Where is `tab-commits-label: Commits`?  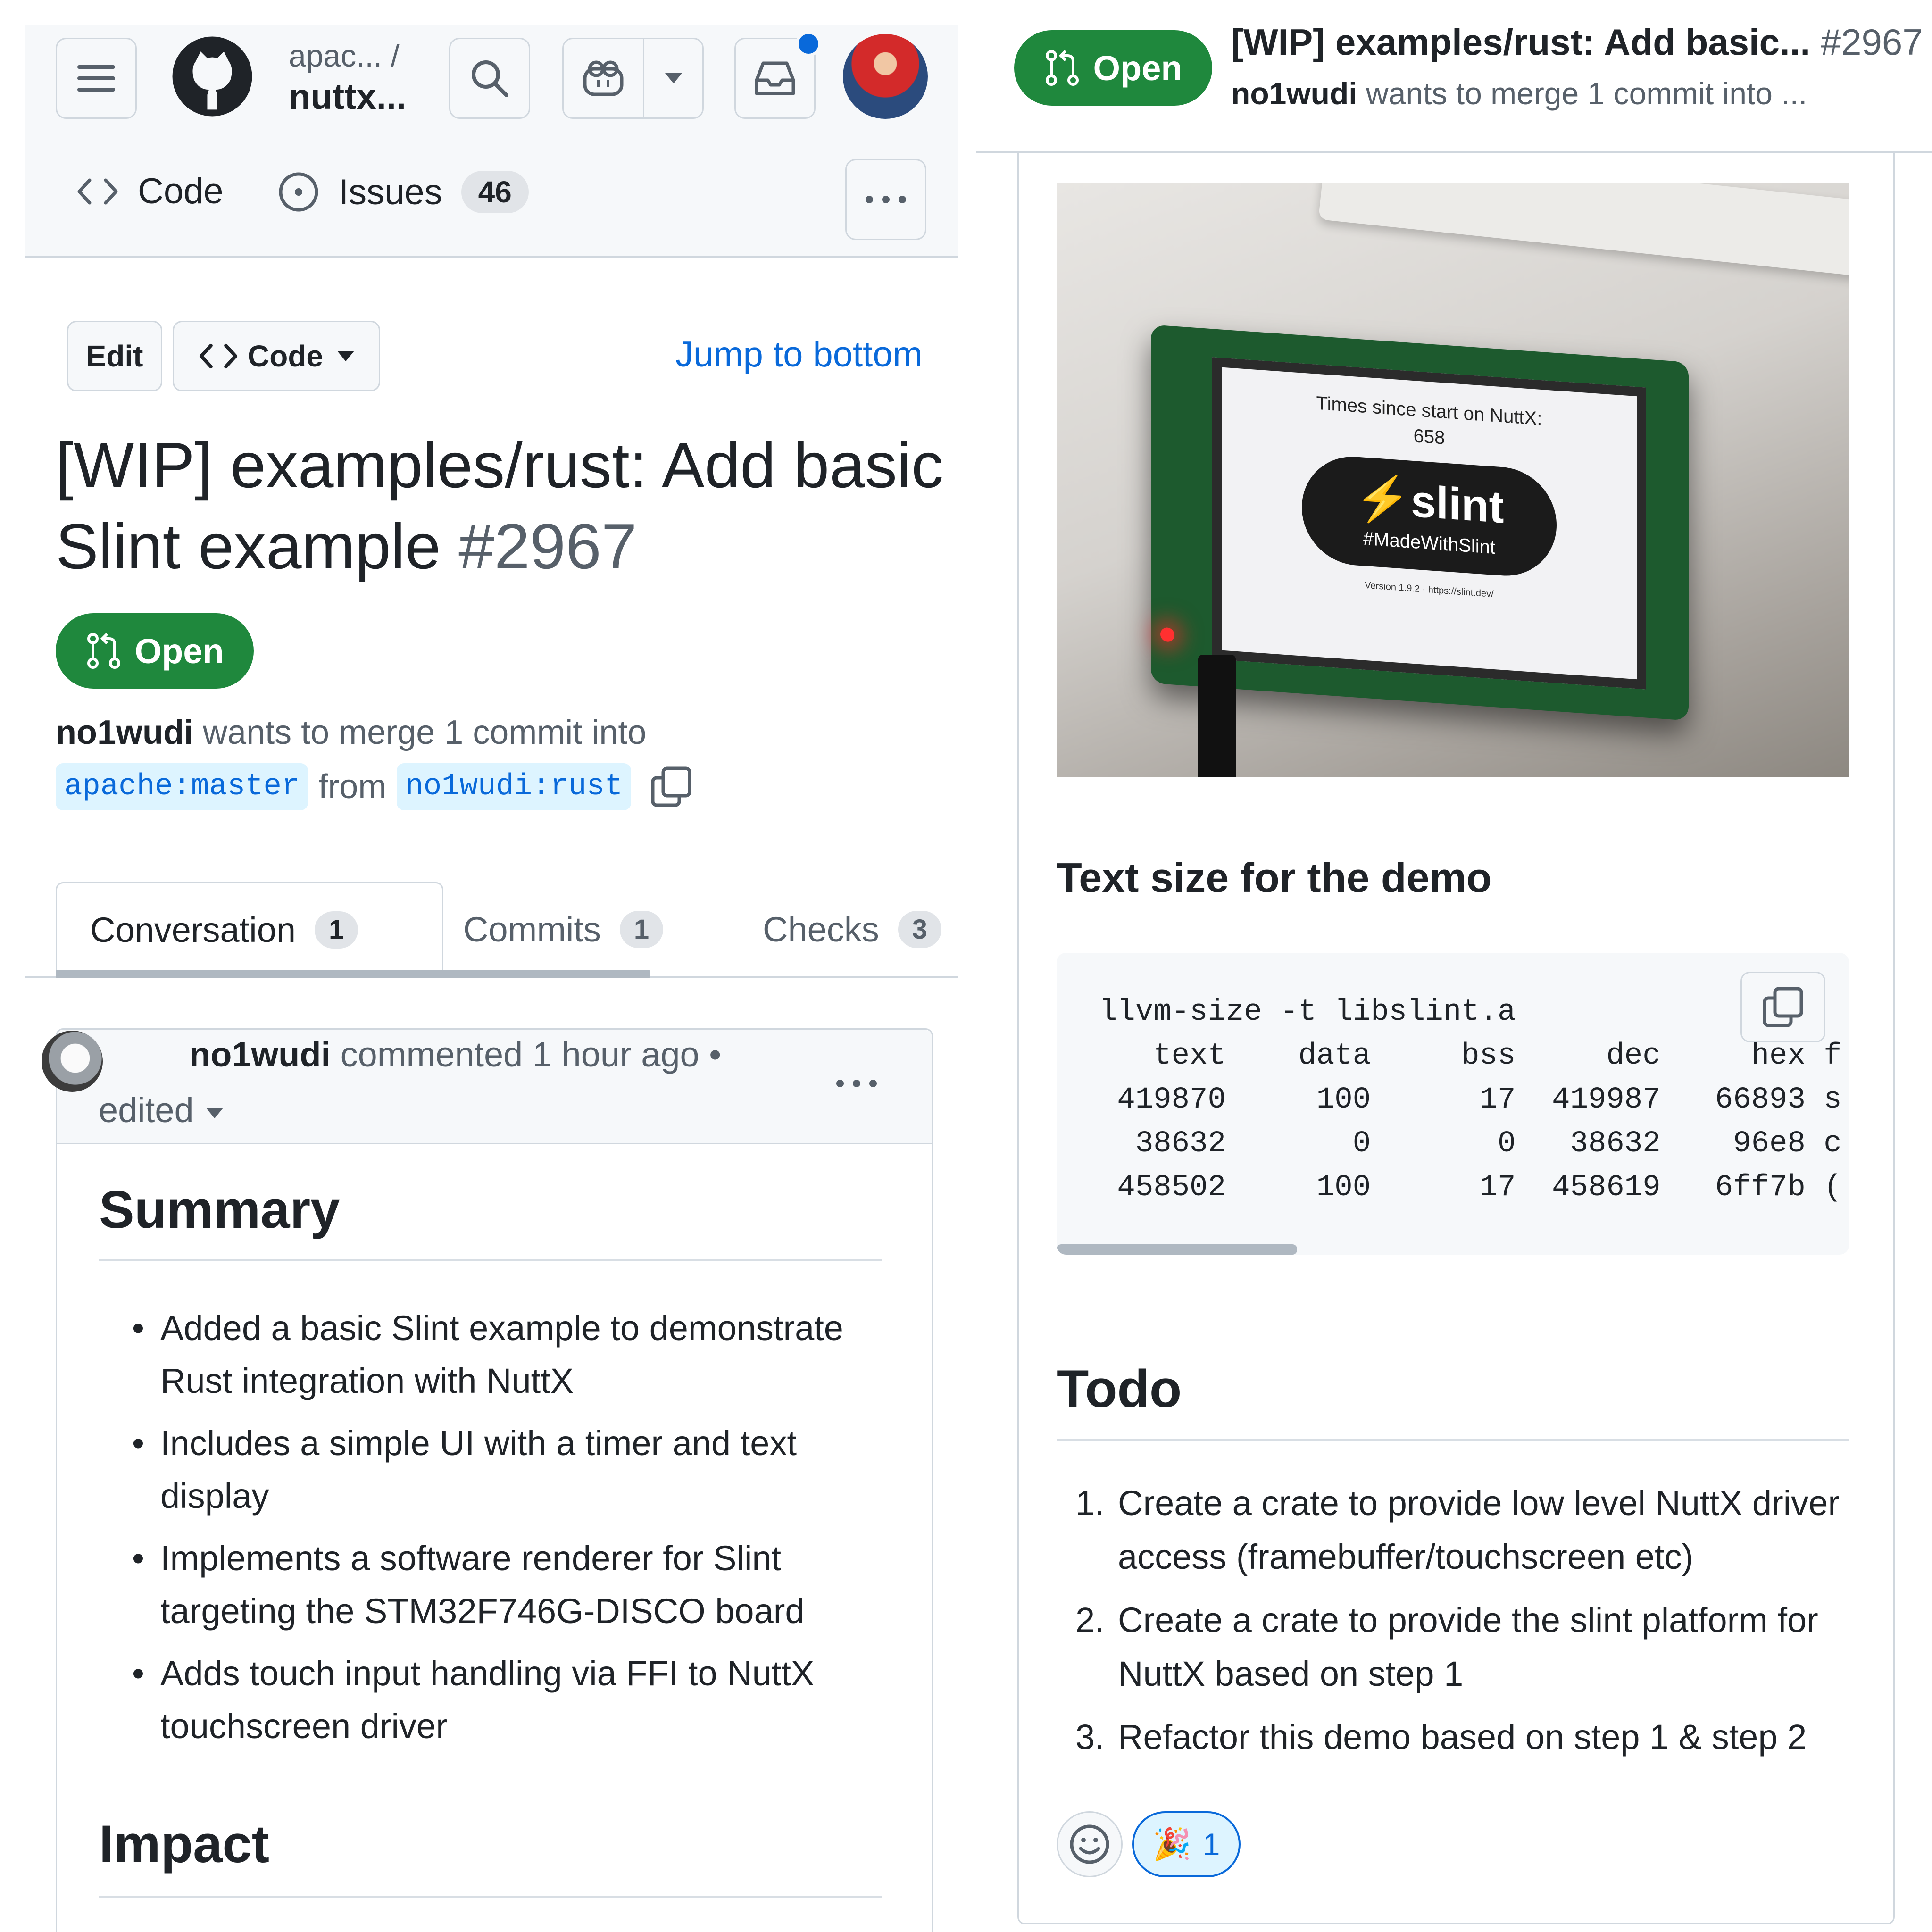 tab-commits-label: Commits is located at coordinates (532, 929).